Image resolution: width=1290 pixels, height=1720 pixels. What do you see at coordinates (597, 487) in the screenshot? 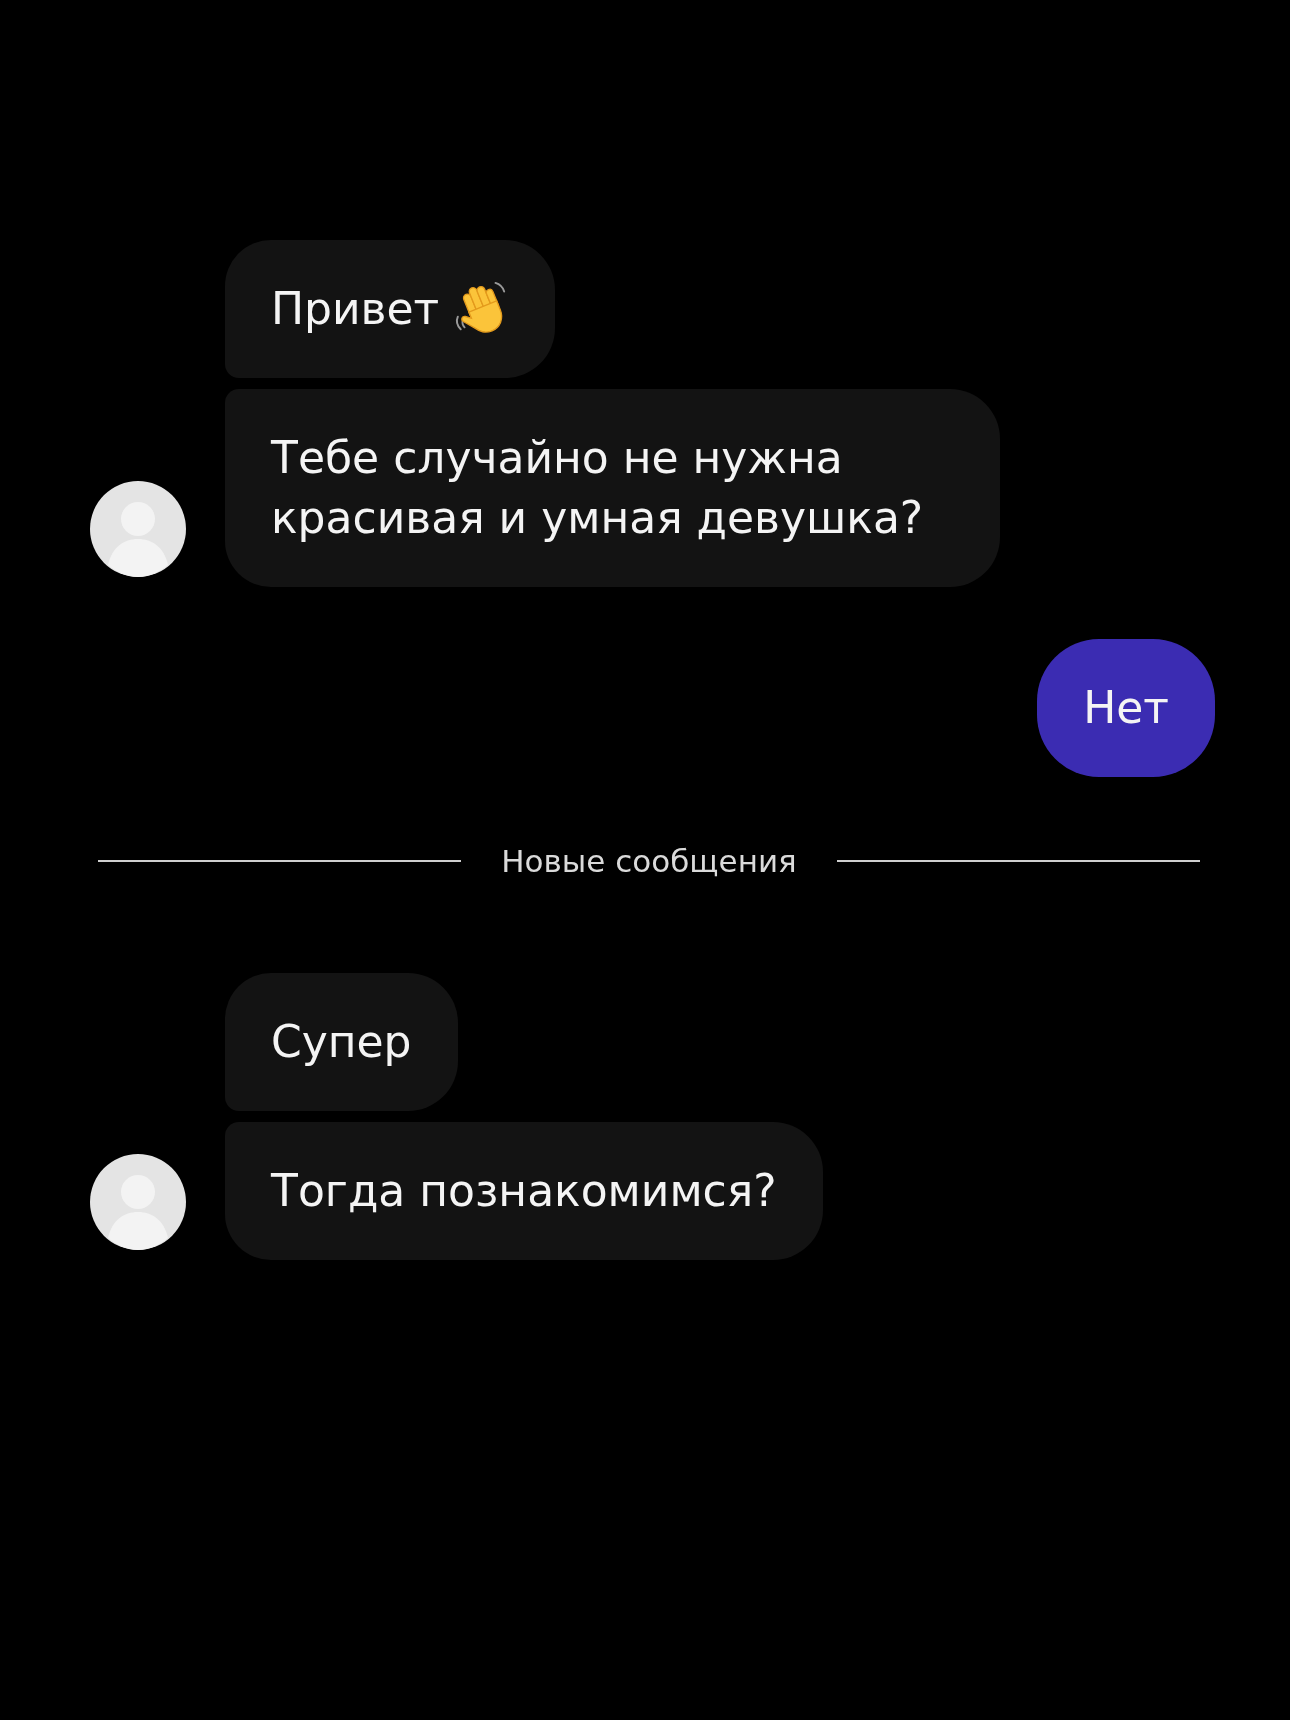
I see `message-text: Тебе случайно не нужна красивая и умная девушка?` at bounding box center [597, 487].